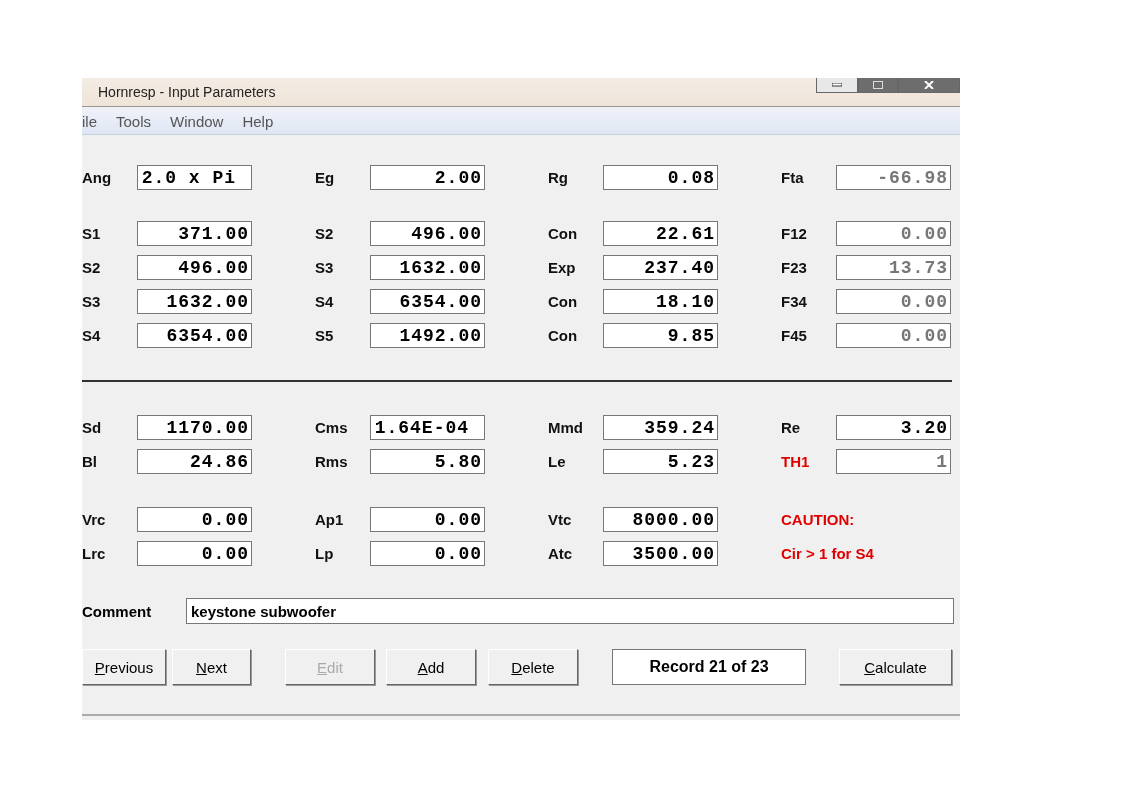 Image resolution: width=1122 pixels, height=793 pixels. What do you see at coordinates (427, 335) in the screenshot?
I see `input-field: 1492.00` at bounding box center [427, 335].